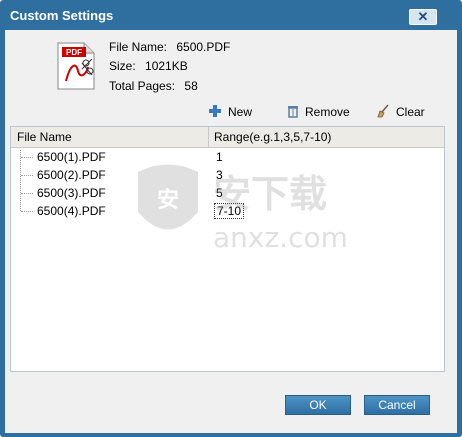  Describe the element at coordinates (410, 112) in the screenshot. I see `clear-button-label: Clear` at that location.